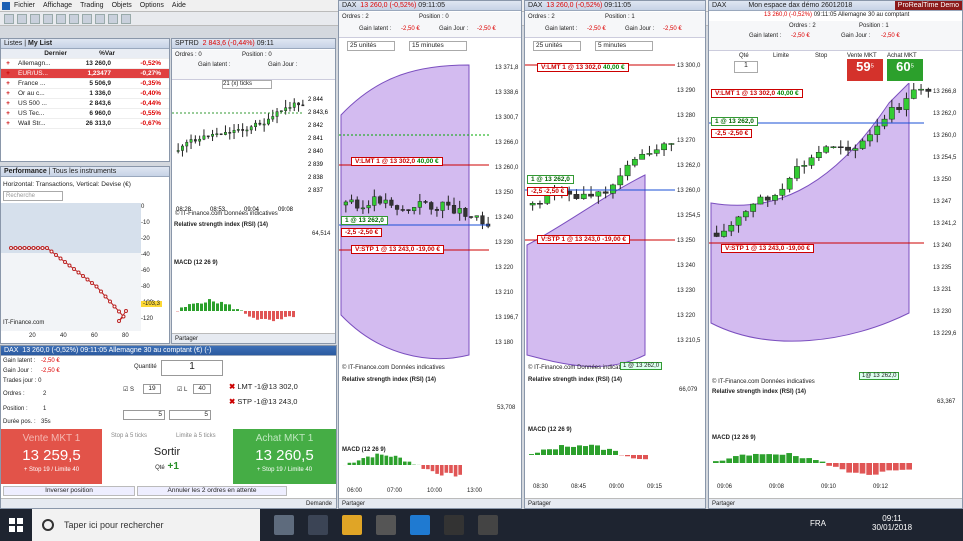 The image size is (963, 541). I want to click on dax2-units-select: 25 unités, so click(557, 46).